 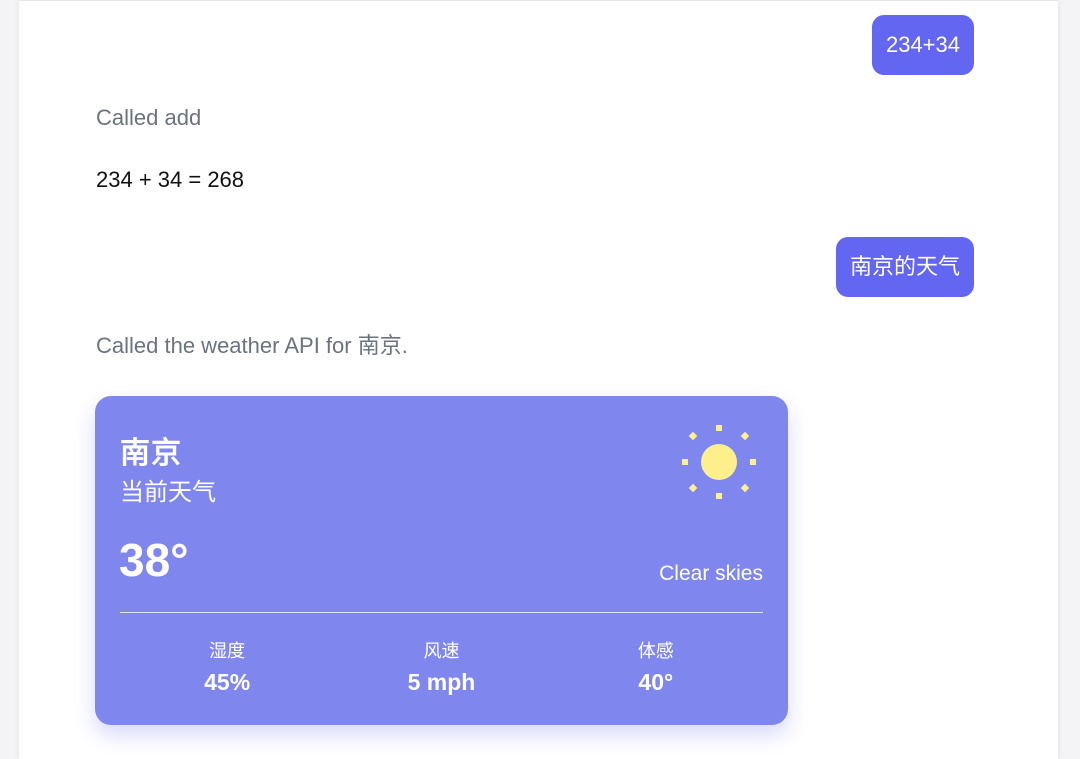 What do you see at coordinates (227, 651) in the screenshot?
I see `stat-label: 湿度` at bounding box center [227, 651].